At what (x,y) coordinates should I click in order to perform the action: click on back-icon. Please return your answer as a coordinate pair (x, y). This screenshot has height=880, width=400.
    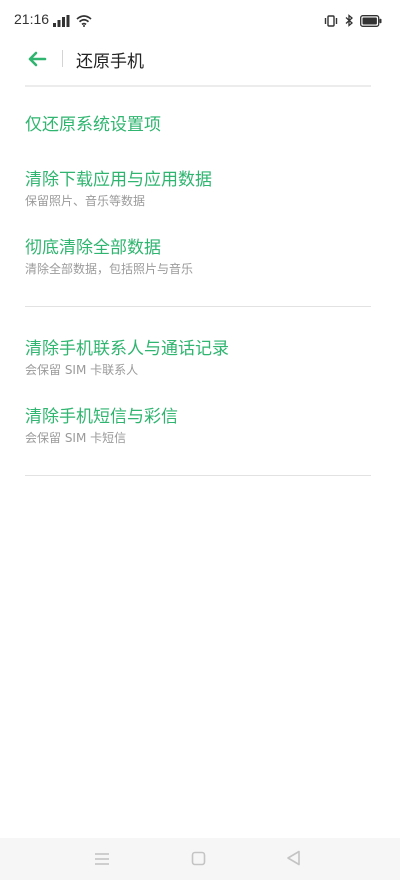
    Looking at the image, I should click on (293, 860).